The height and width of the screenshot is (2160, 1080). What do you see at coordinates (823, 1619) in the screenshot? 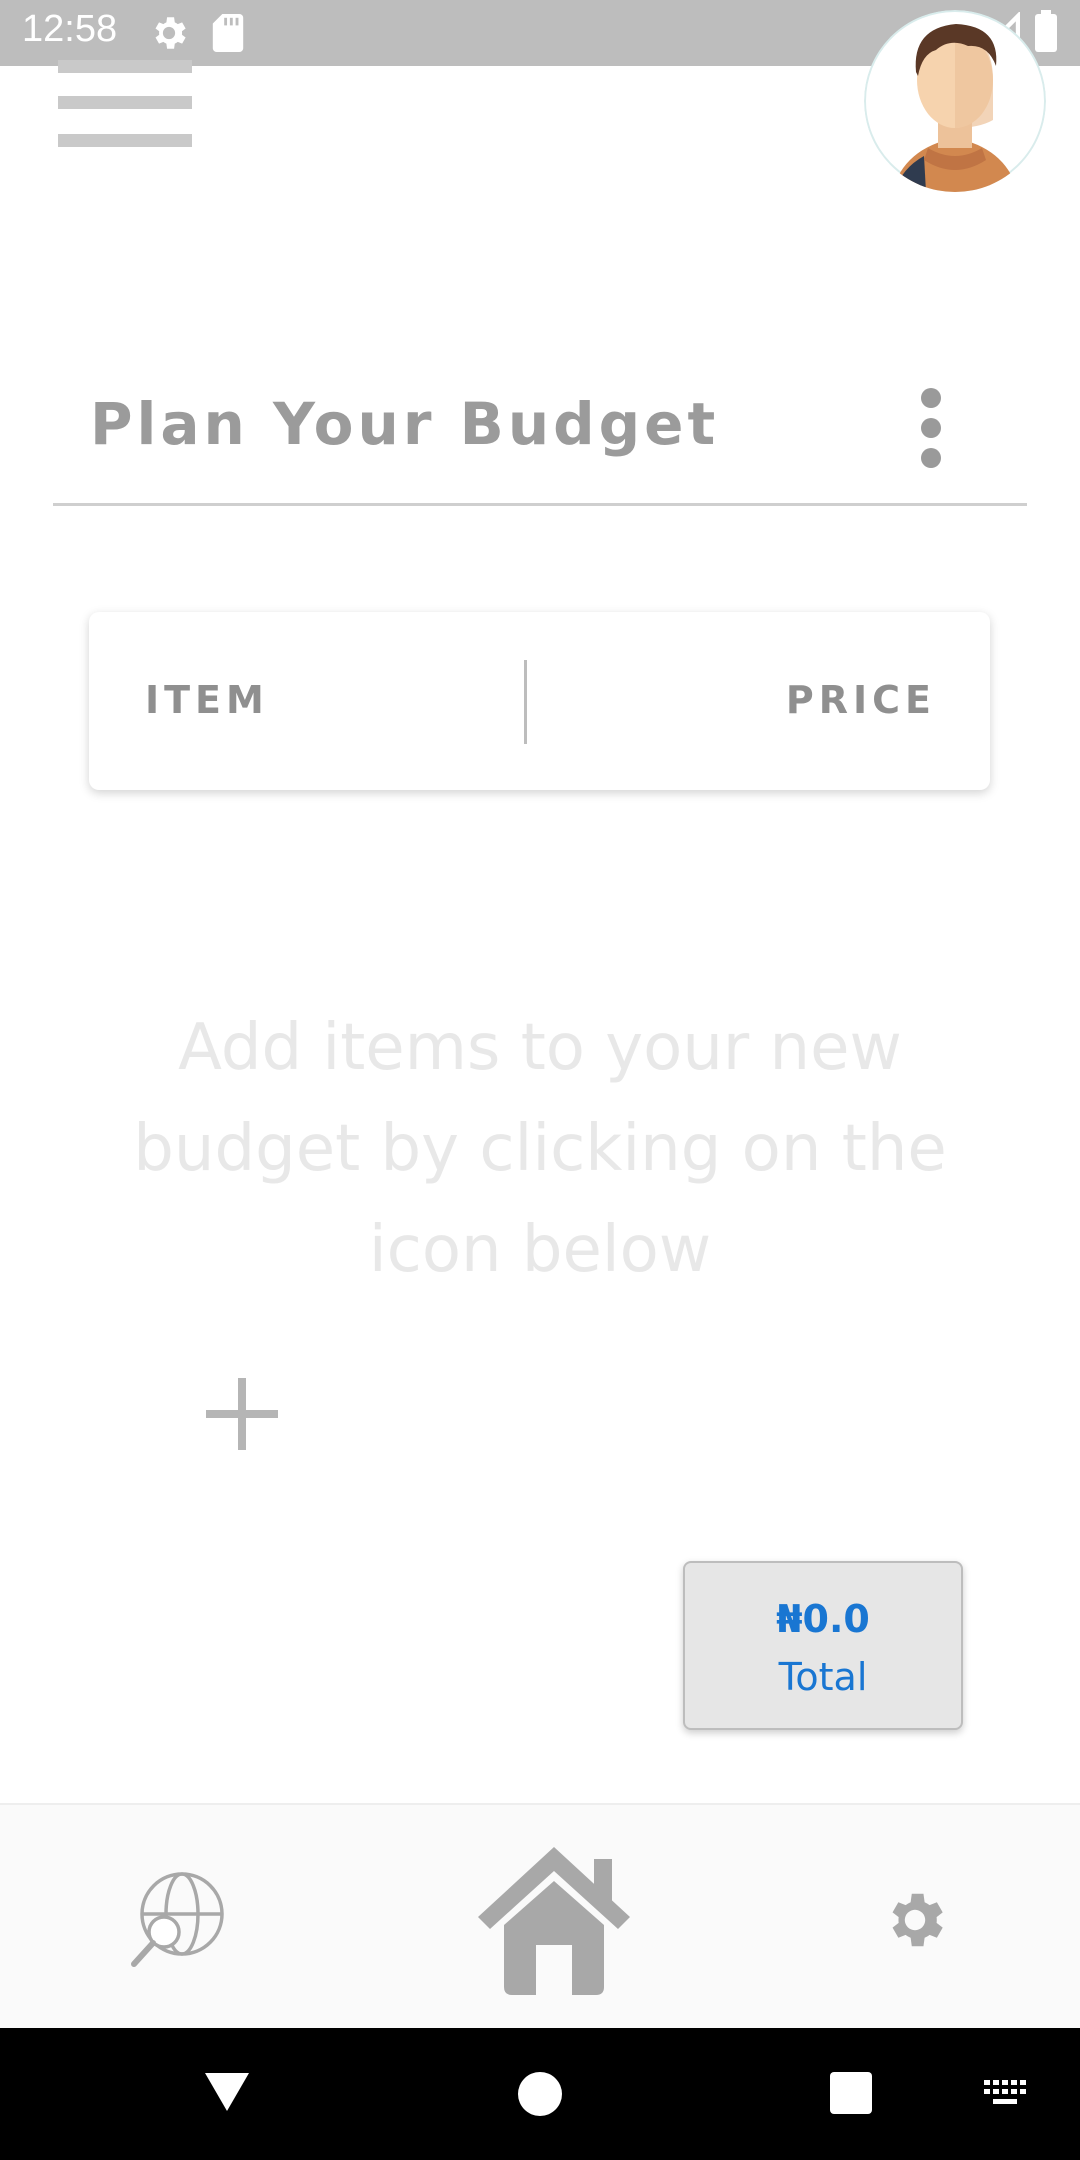
I see `total-amount: ₦0.0` at bounding box center [823, 1619].